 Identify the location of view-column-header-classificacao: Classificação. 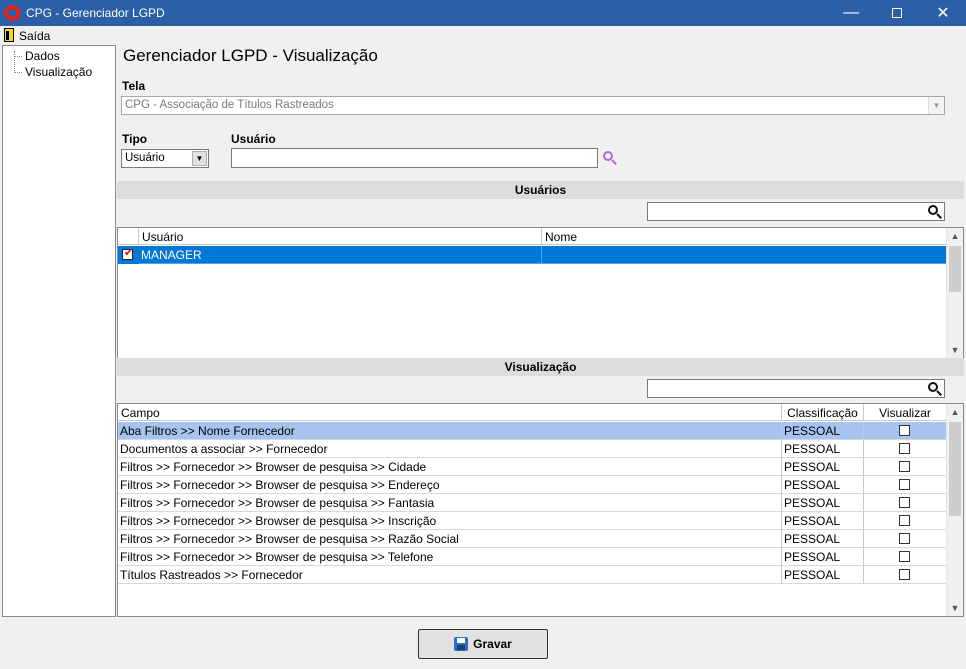
(823, 412).